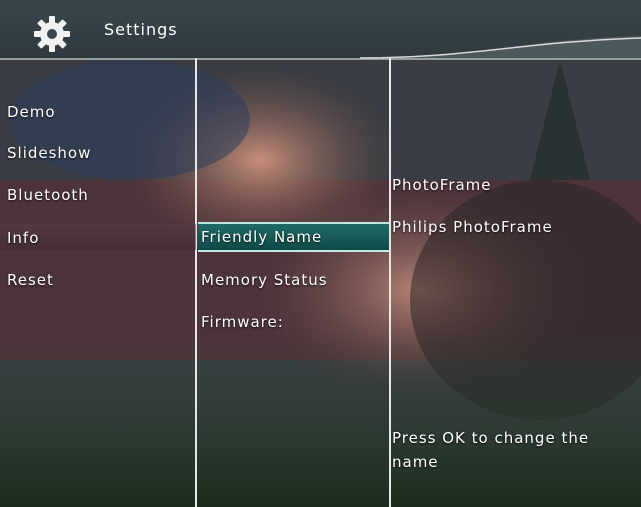 The height and width of the screenshot is (507, 641). I want to click on menu-item-slideshow: Slideshow, so click(49, 153).